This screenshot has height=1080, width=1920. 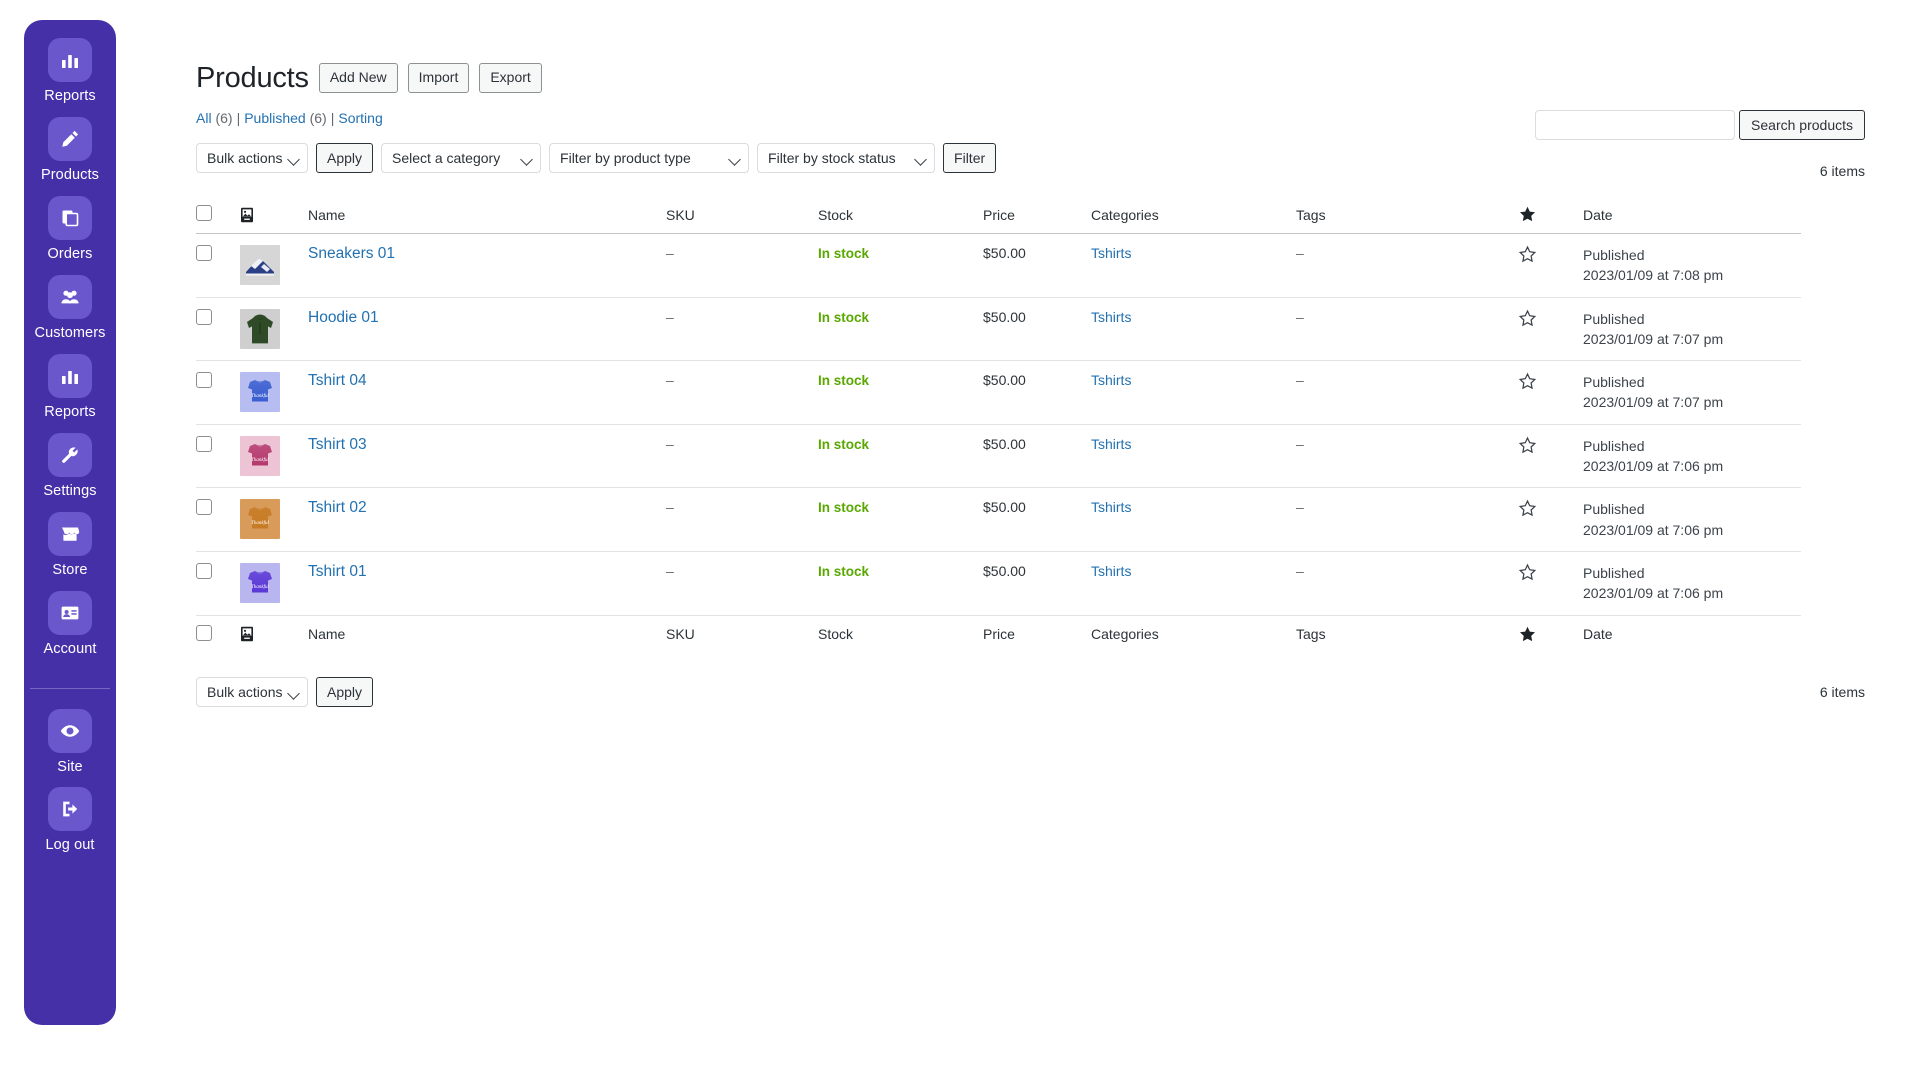 I want to click on product-name-link: Tshirt 03, so click(x=337, y=444).